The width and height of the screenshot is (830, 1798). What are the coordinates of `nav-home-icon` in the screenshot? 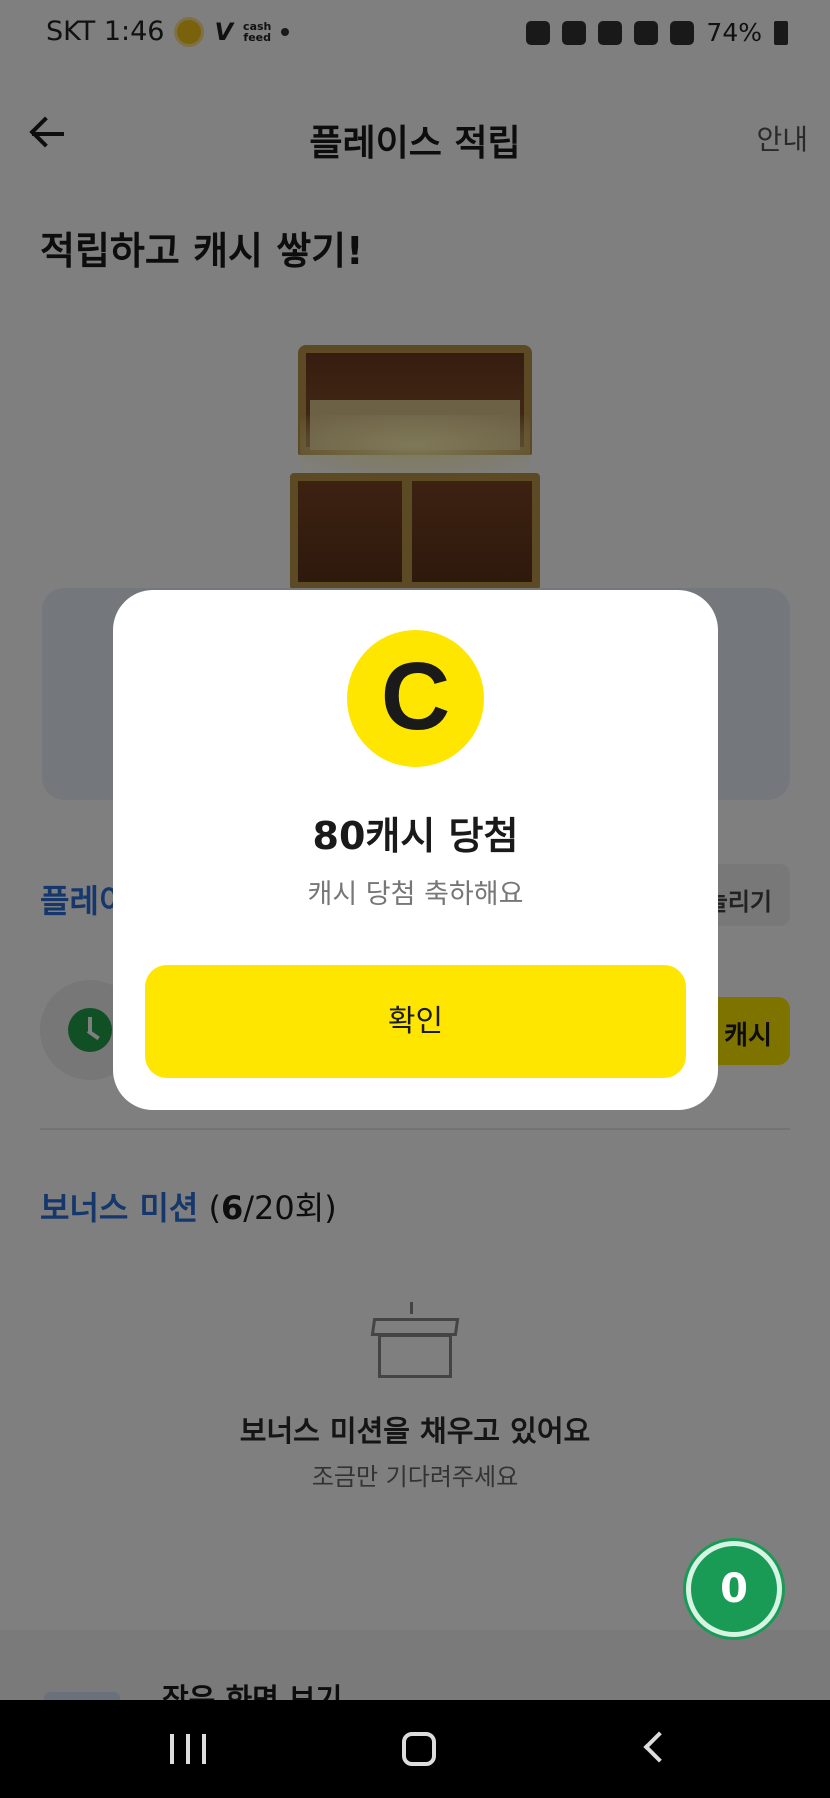 It's located at (419, 1749).